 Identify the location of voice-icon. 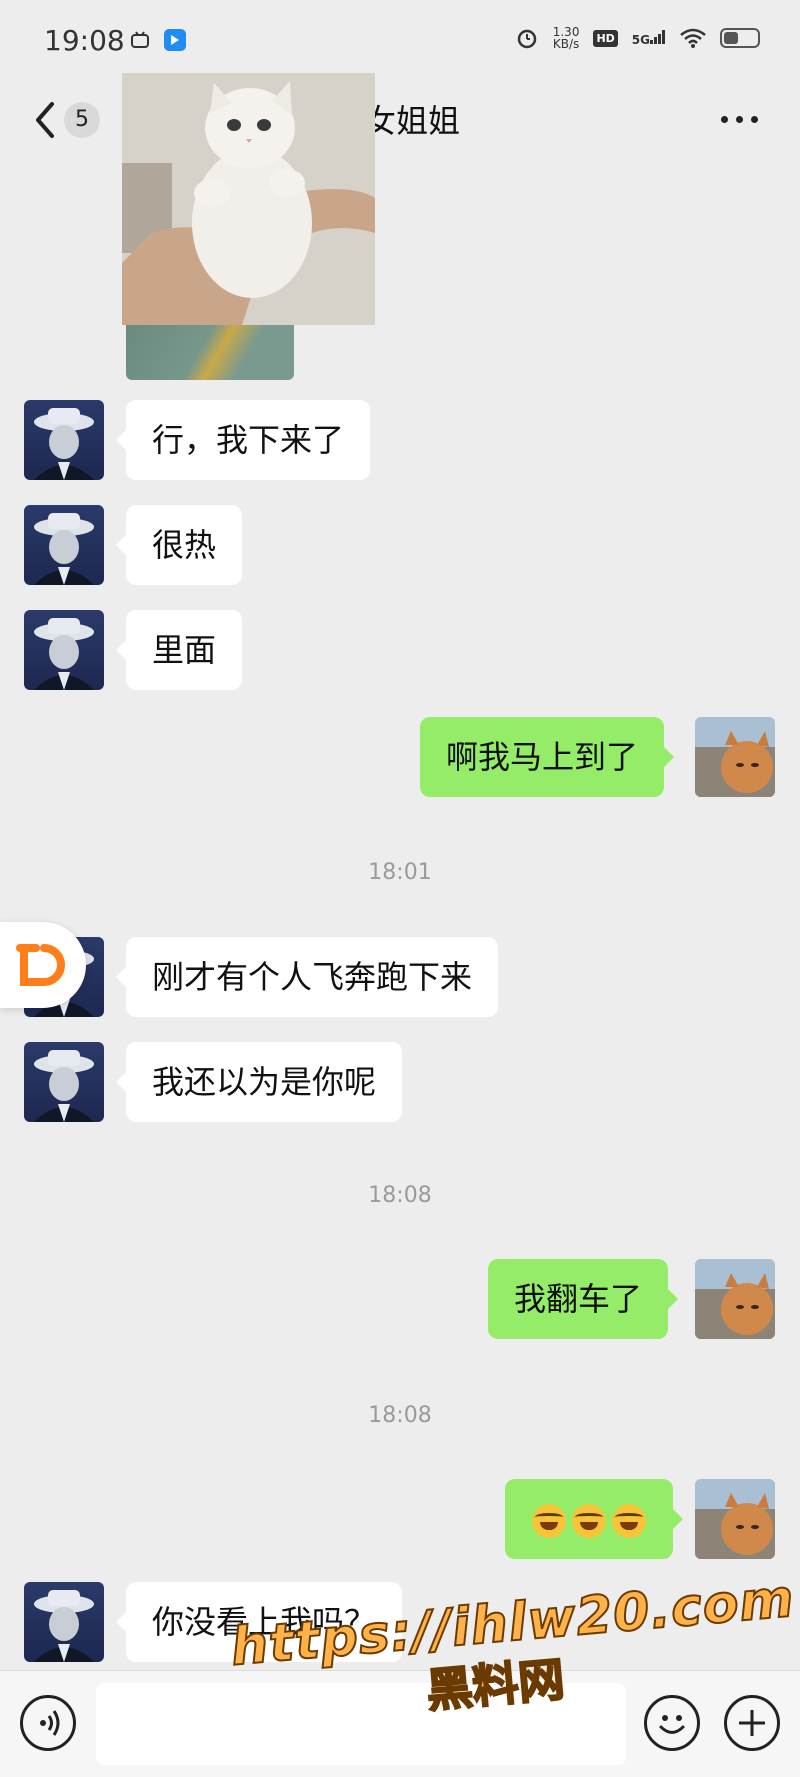
(50, 1723).